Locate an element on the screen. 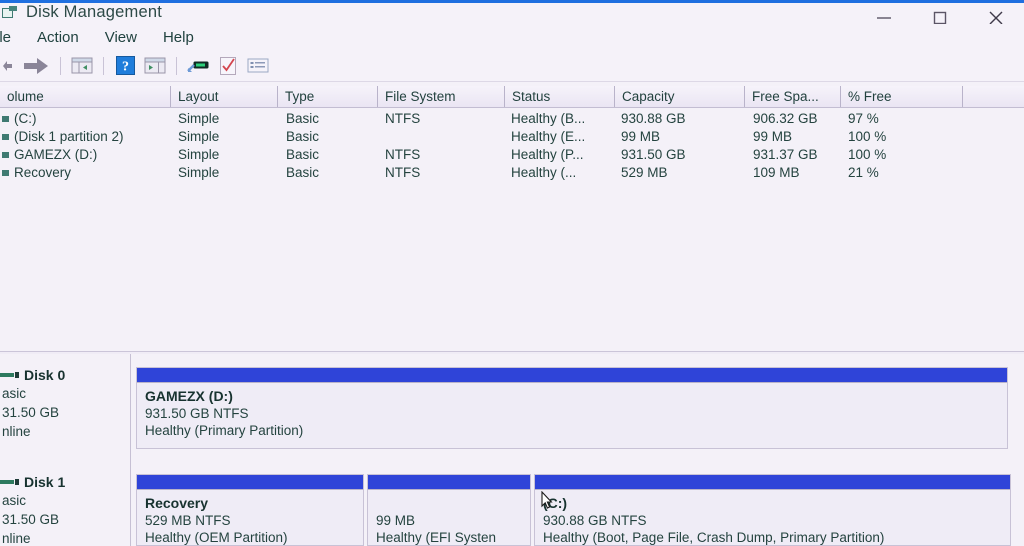 The width and height of the screenshot is (1024, 546). cell-free-space: 99 MB is located at coordinates (773, 136).